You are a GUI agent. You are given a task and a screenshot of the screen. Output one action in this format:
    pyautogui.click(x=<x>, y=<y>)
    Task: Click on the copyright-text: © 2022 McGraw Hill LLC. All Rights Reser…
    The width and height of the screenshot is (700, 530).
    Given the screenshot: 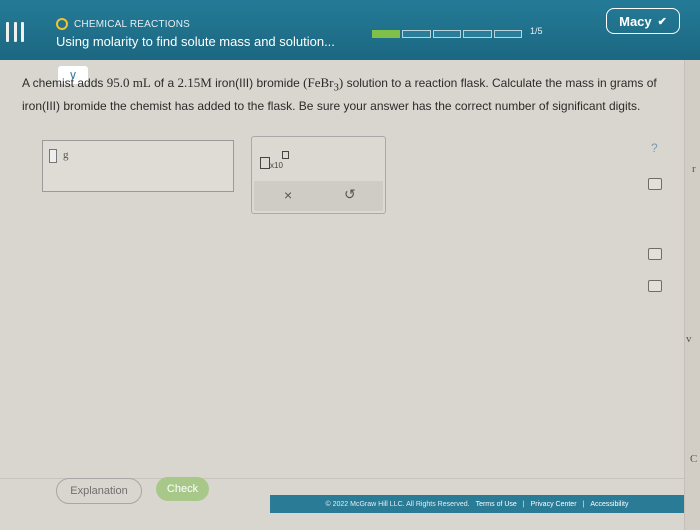 What is the action you would take?
    pyautogui.click(x=397, y=504)
    